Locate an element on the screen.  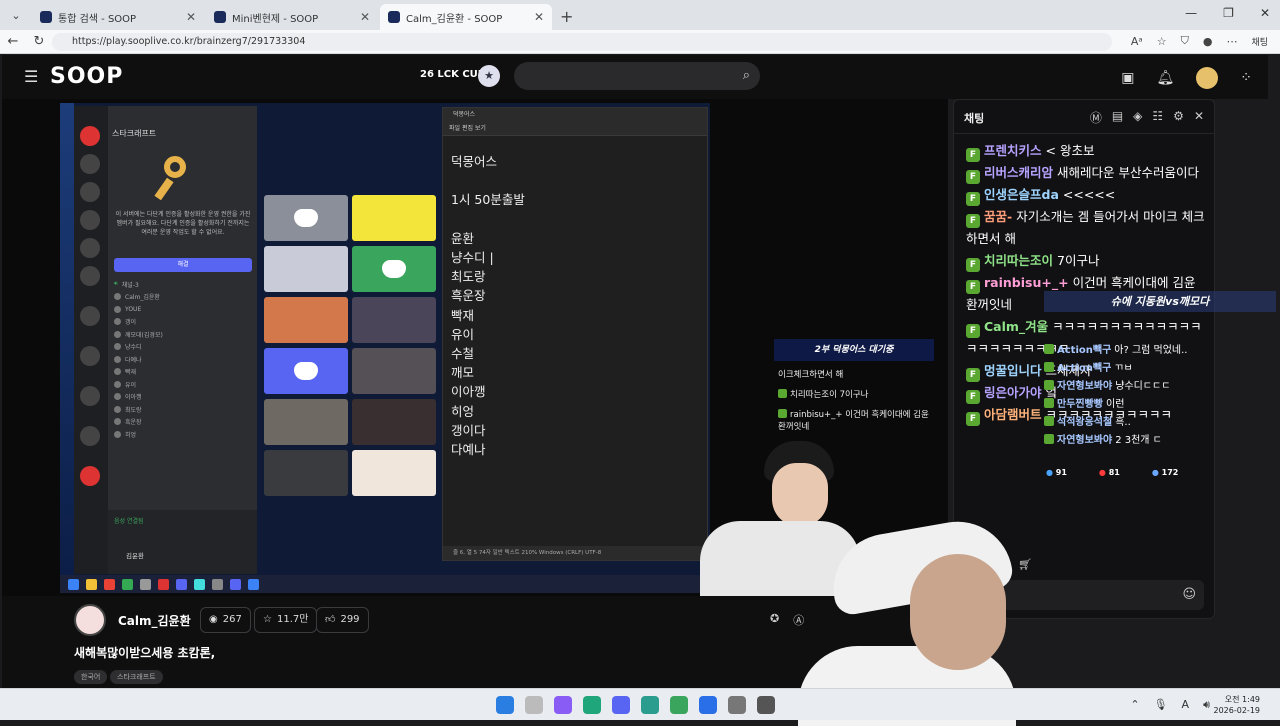
ime-icon: A is located at coordinates (1186, 705).